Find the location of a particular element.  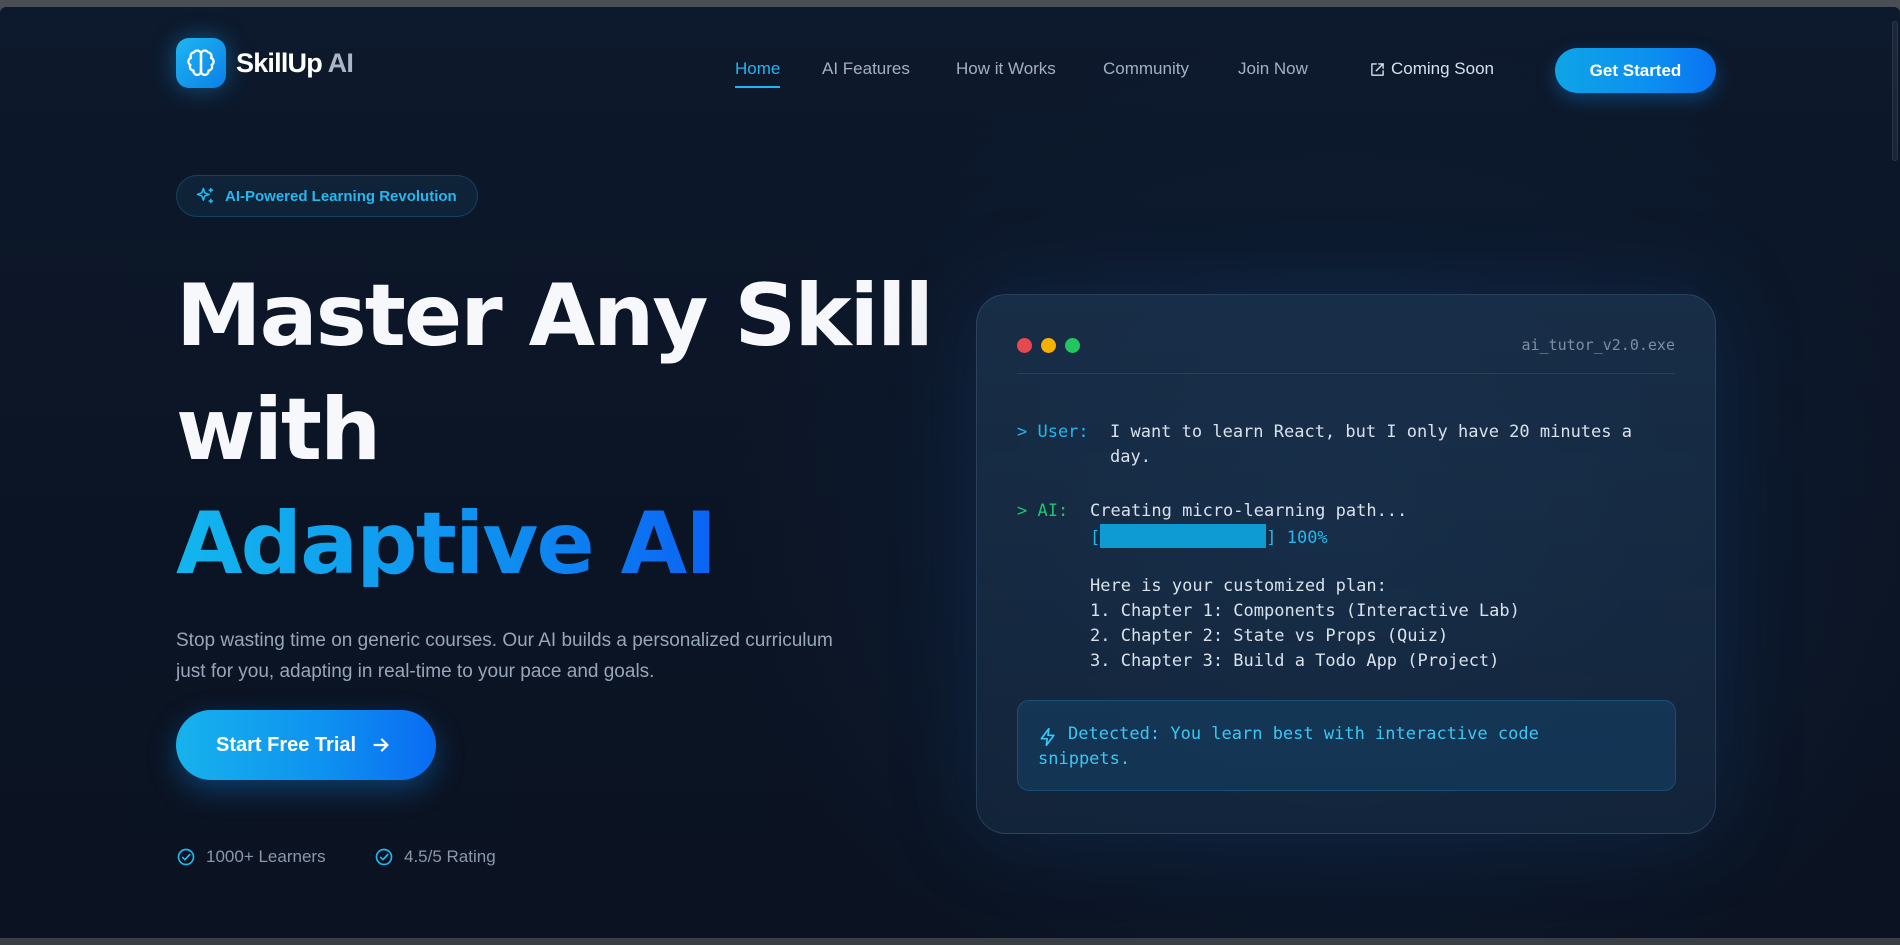

hero-badge: AI-Powered Learning Revolution is located at coordinates (327, 196).